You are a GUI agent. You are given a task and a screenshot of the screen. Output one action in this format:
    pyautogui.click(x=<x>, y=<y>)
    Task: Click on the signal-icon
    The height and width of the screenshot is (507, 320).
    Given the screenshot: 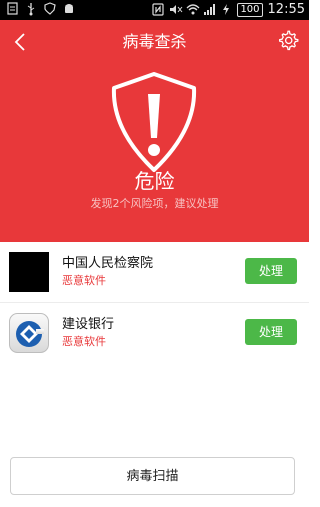 What is the action you would take?
    pyautogui.click(x=209, y=10)
    